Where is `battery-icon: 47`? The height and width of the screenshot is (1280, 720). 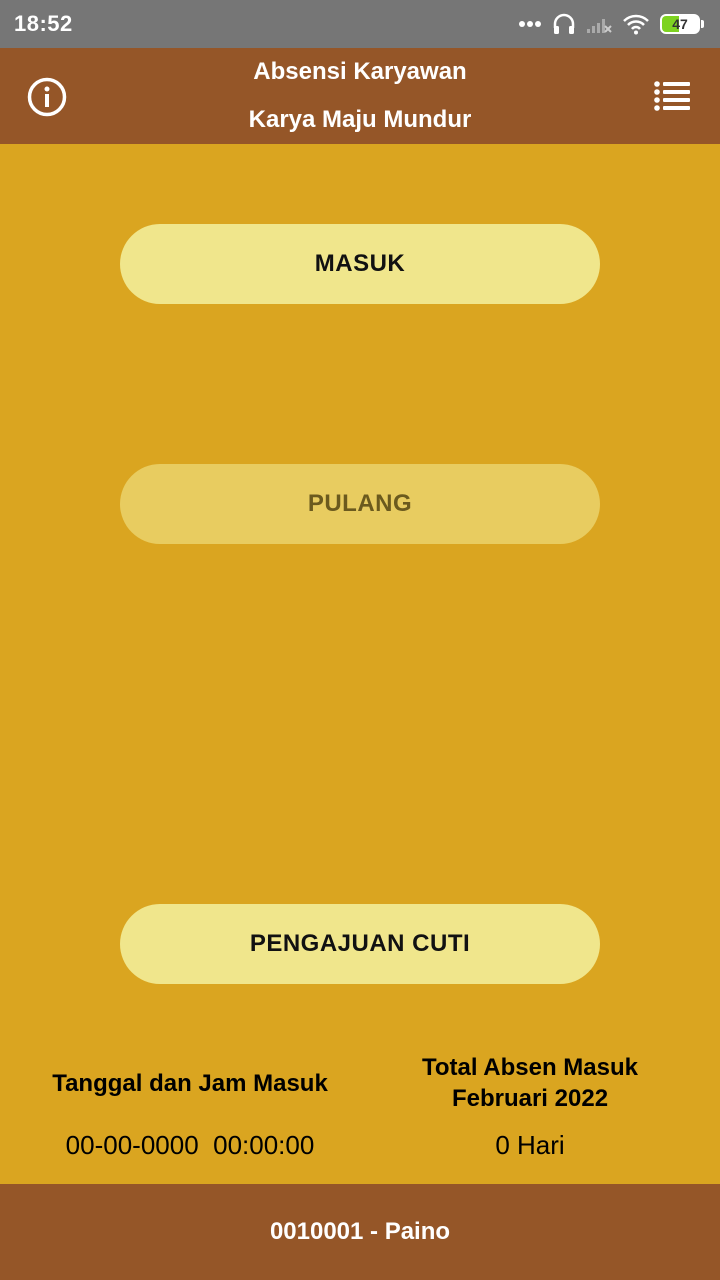 battery-icon: 47 is located at coordinates (682, 24).